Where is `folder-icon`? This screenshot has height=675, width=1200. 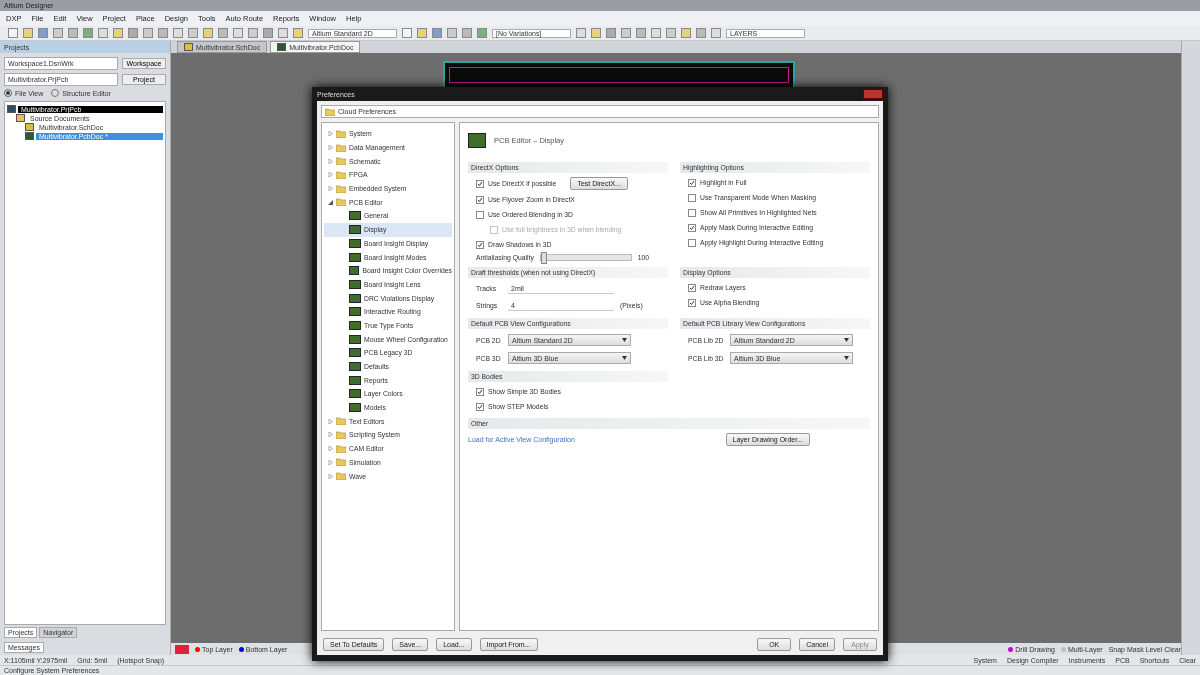
folder-icon is located at coordinates (330, 111).